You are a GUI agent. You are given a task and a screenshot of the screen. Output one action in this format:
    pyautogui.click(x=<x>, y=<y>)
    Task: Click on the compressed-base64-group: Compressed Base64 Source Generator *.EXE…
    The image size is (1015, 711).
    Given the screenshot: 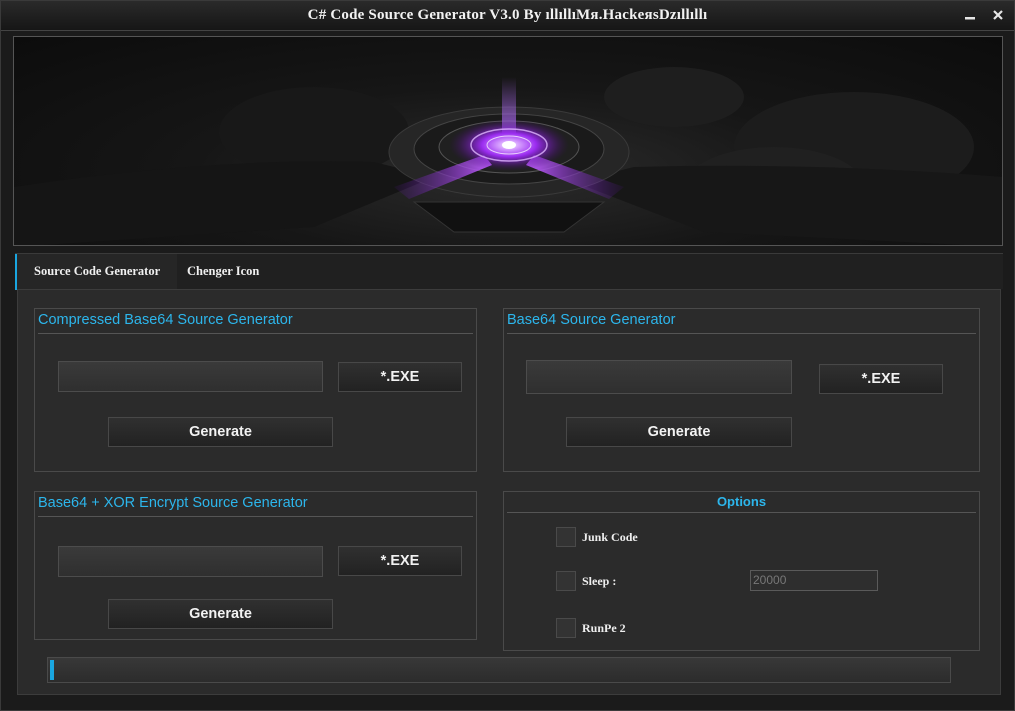 What is the action you would take?
    pyautogui.click(x=255, y=390)
    